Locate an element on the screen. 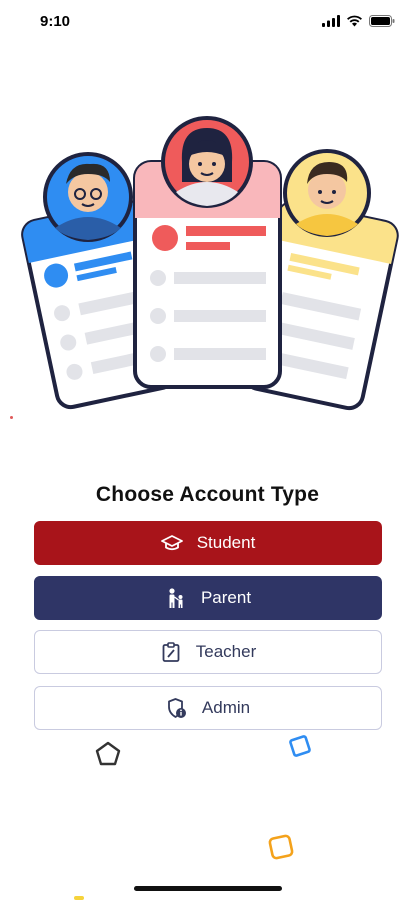  admin-button-label: Admin is located at coordinates (226, 707).